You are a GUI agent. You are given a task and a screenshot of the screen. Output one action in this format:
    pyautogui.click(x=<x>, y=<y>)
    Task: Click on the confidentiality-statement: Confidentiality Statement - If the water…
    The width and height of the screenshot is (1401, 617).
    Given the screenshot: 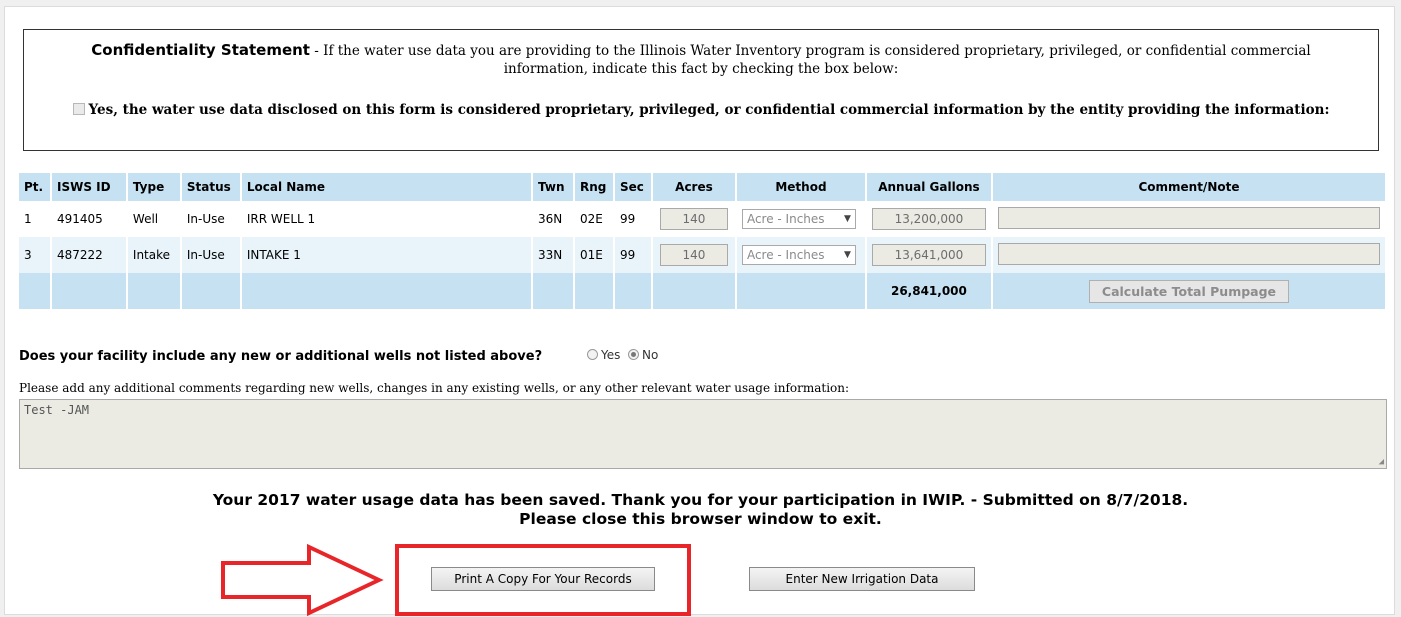 What is the action you would take?
    pyautogui.click(x=701, y=59)
    